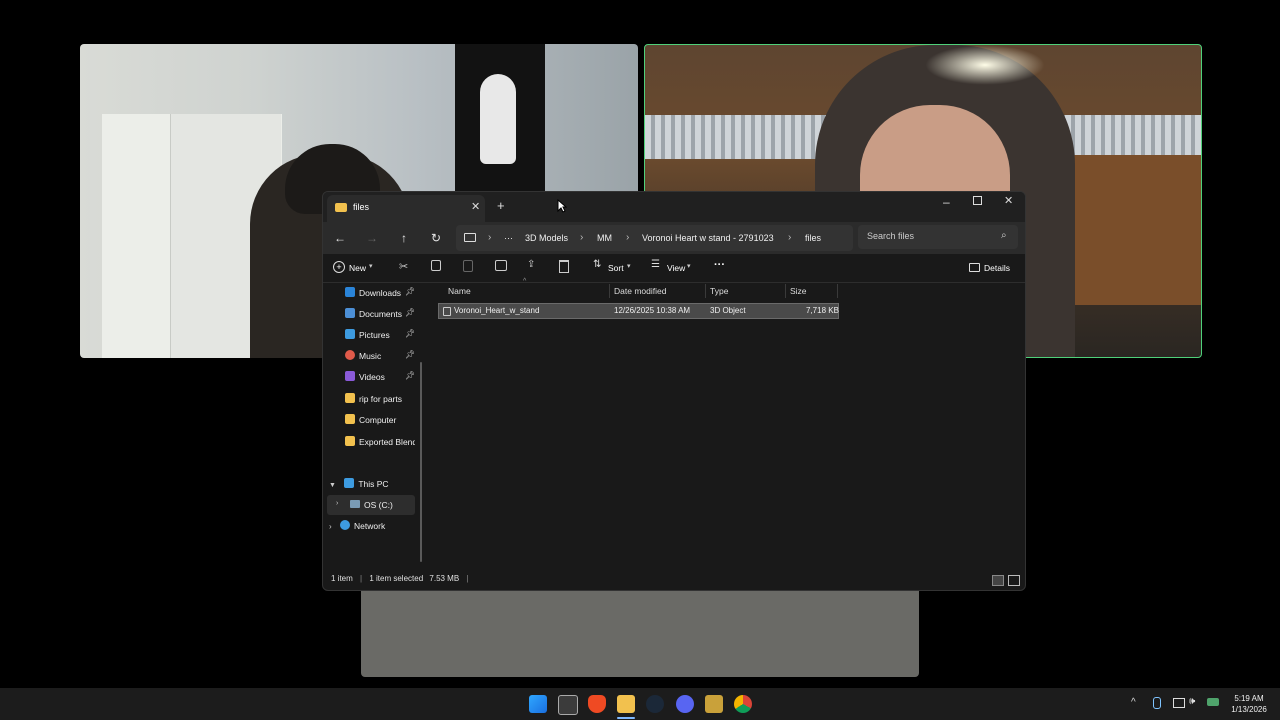 The image size is (1280, 720). I want to click on sidebar-item-label: Downloads, so click(380, 293).